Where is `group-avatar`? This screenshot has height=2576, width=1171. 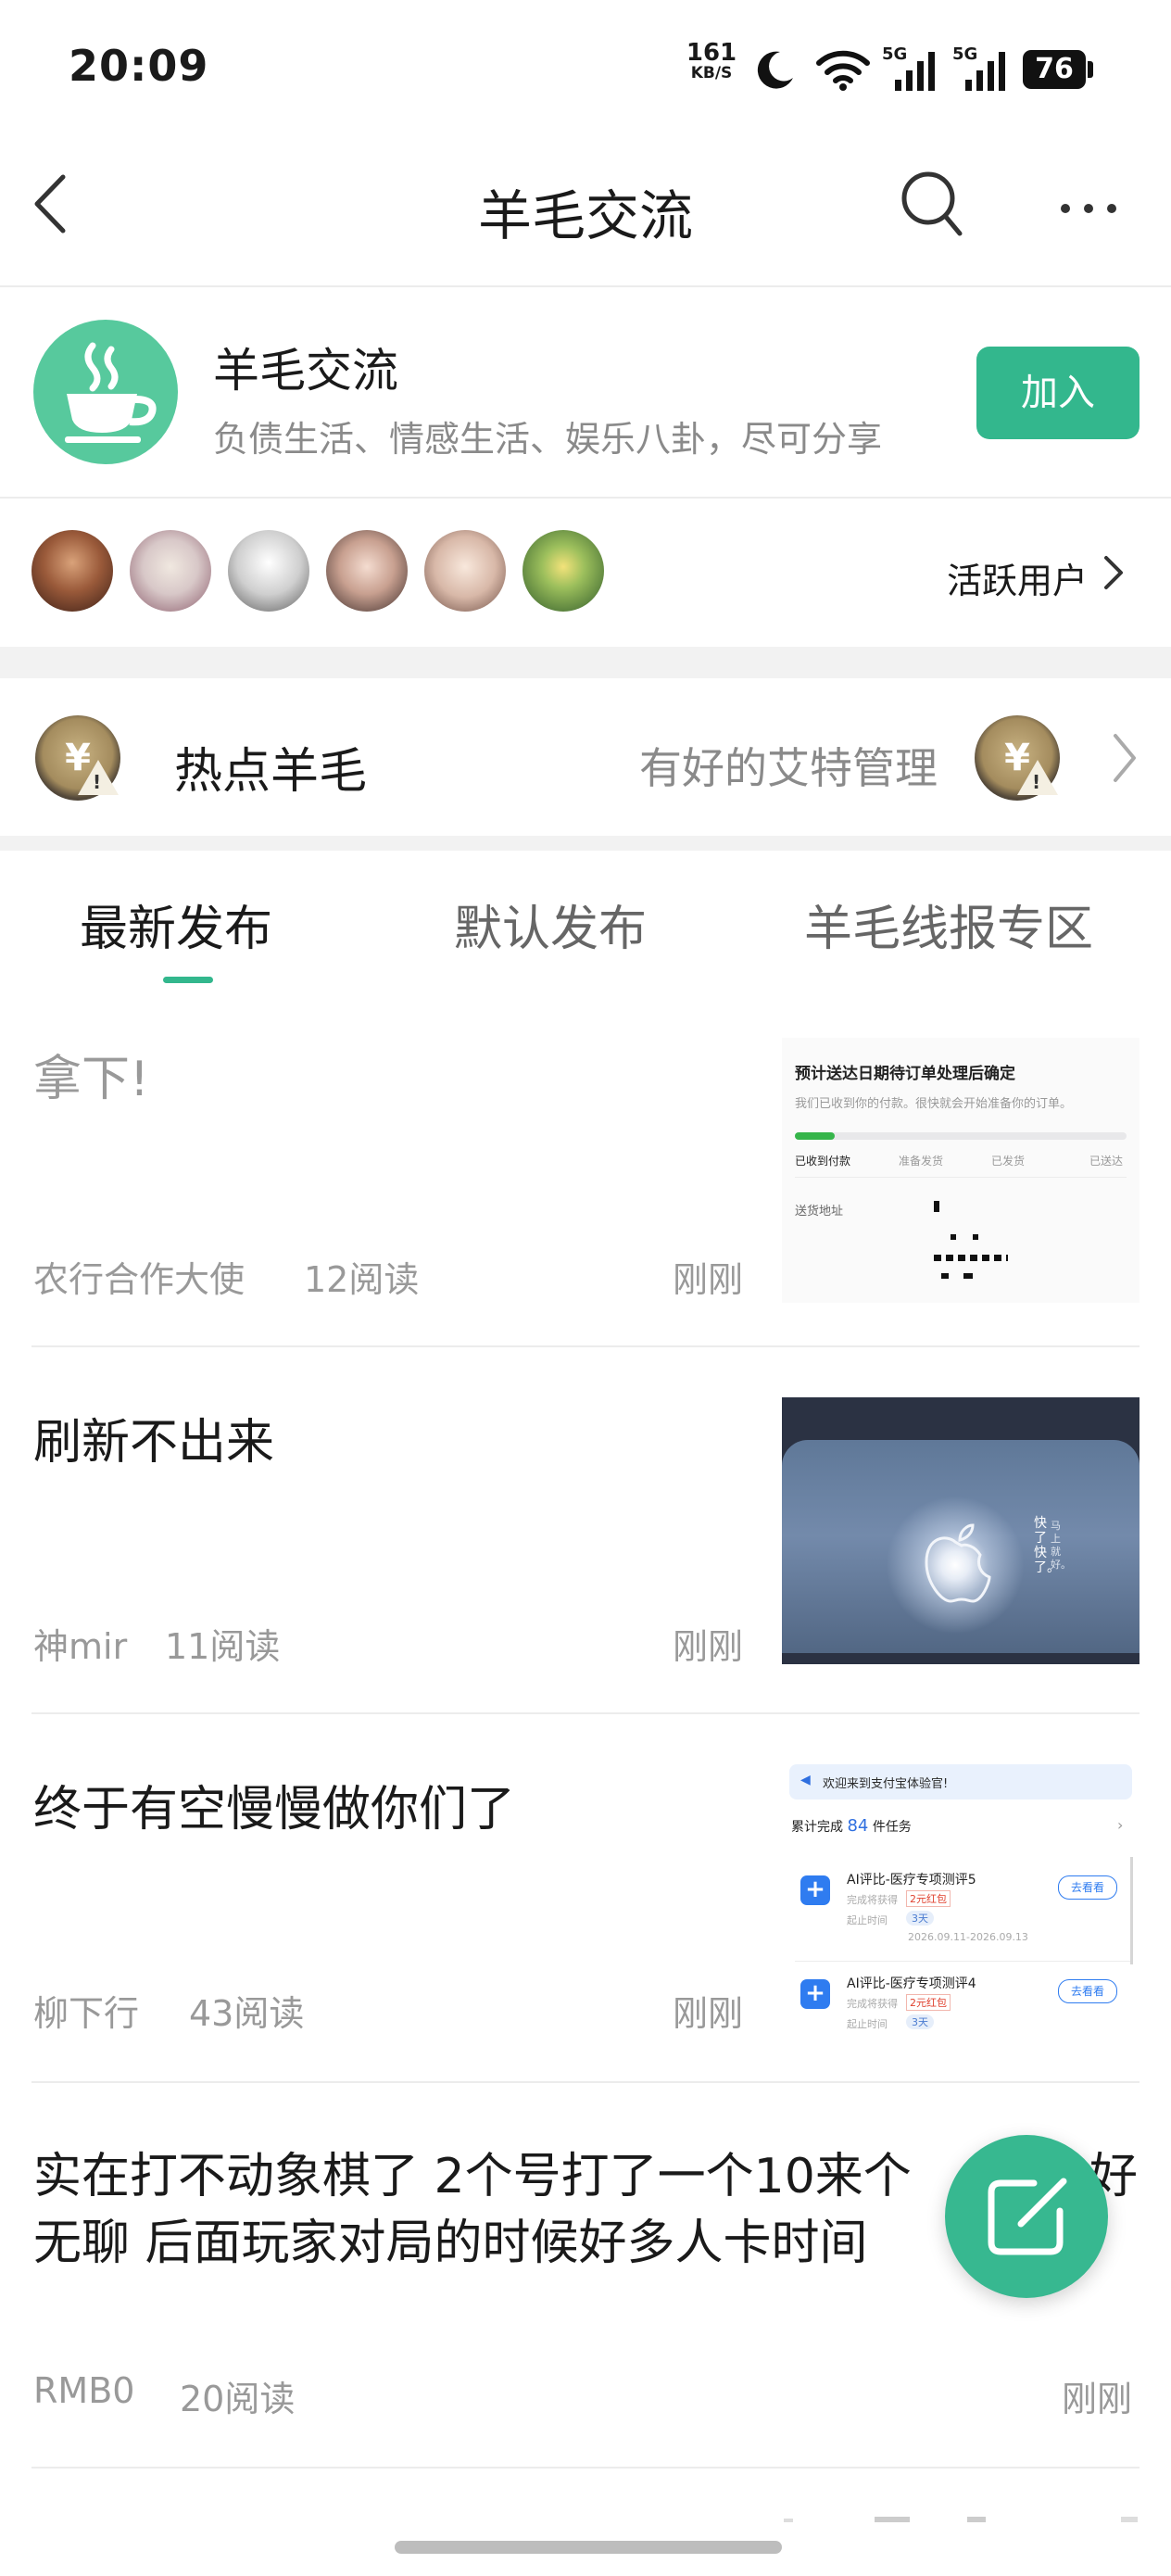 group-avatar is located at coordinates (106, 392).